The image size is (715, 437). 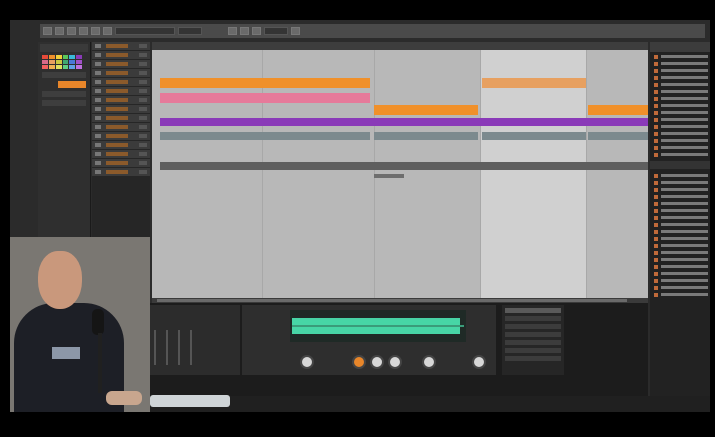 I want to click on play-icon, so click(x=59, y=31).